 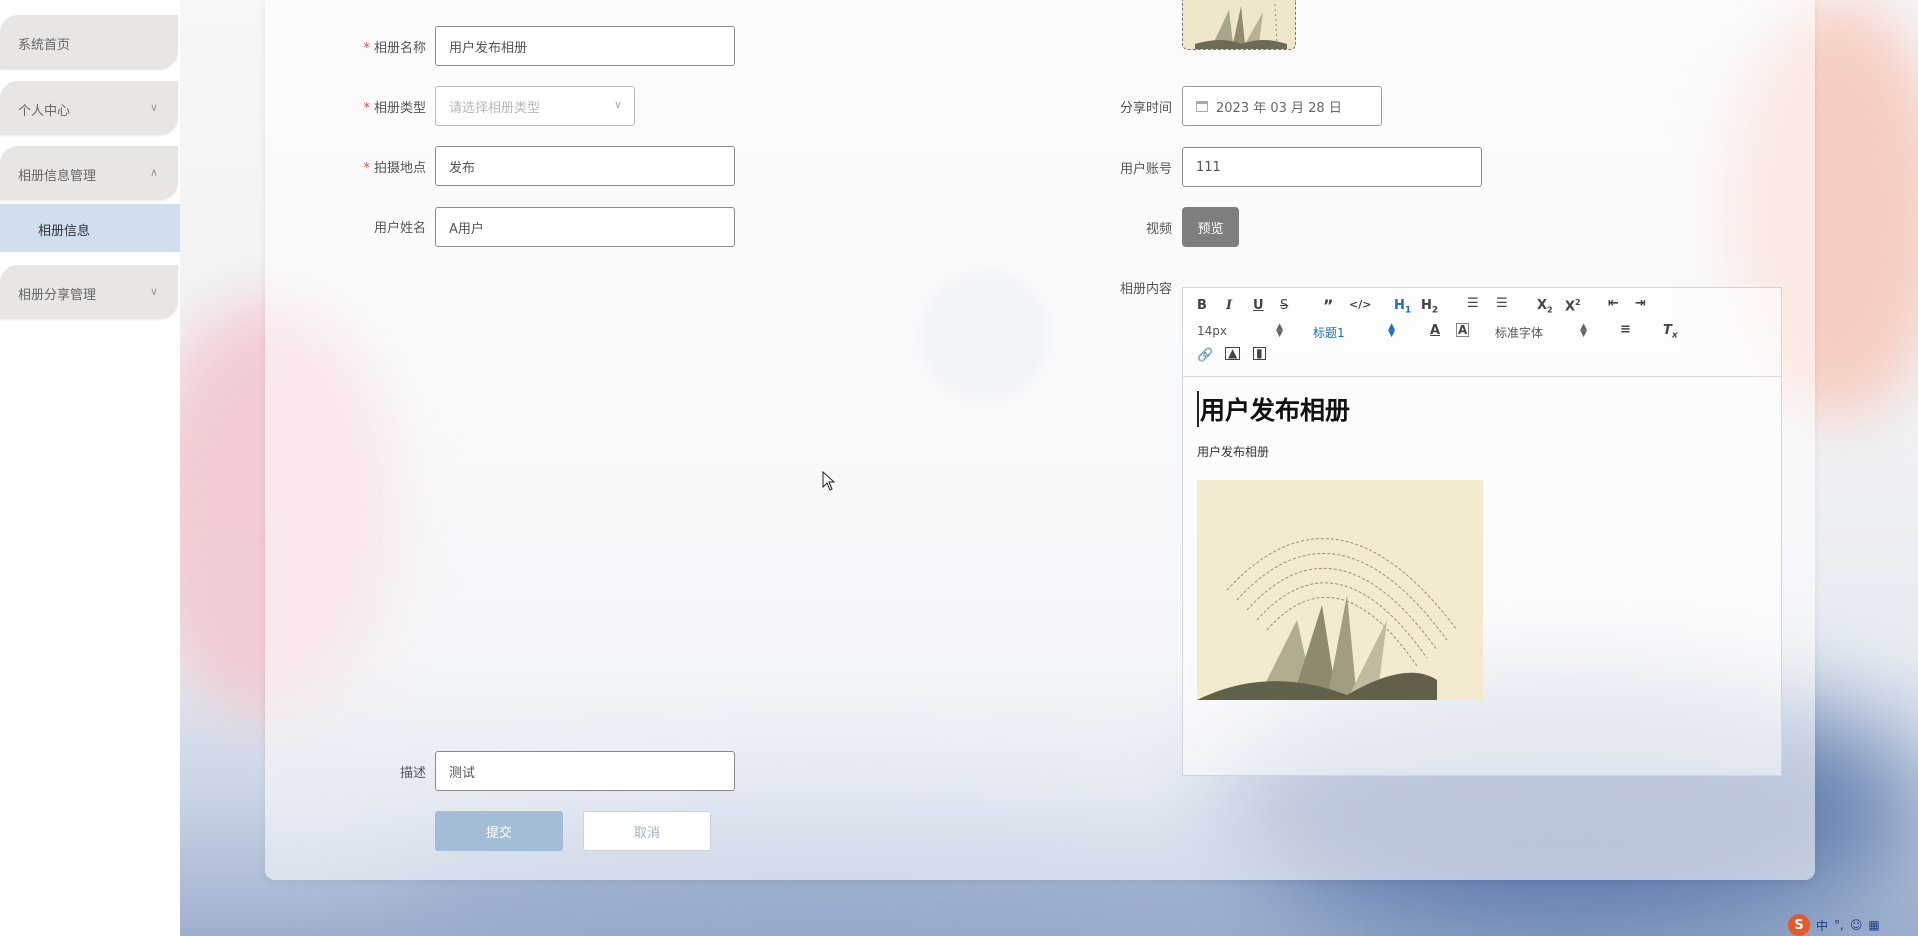 I want to click on description-label: 描述, so click(x=412, y=773).